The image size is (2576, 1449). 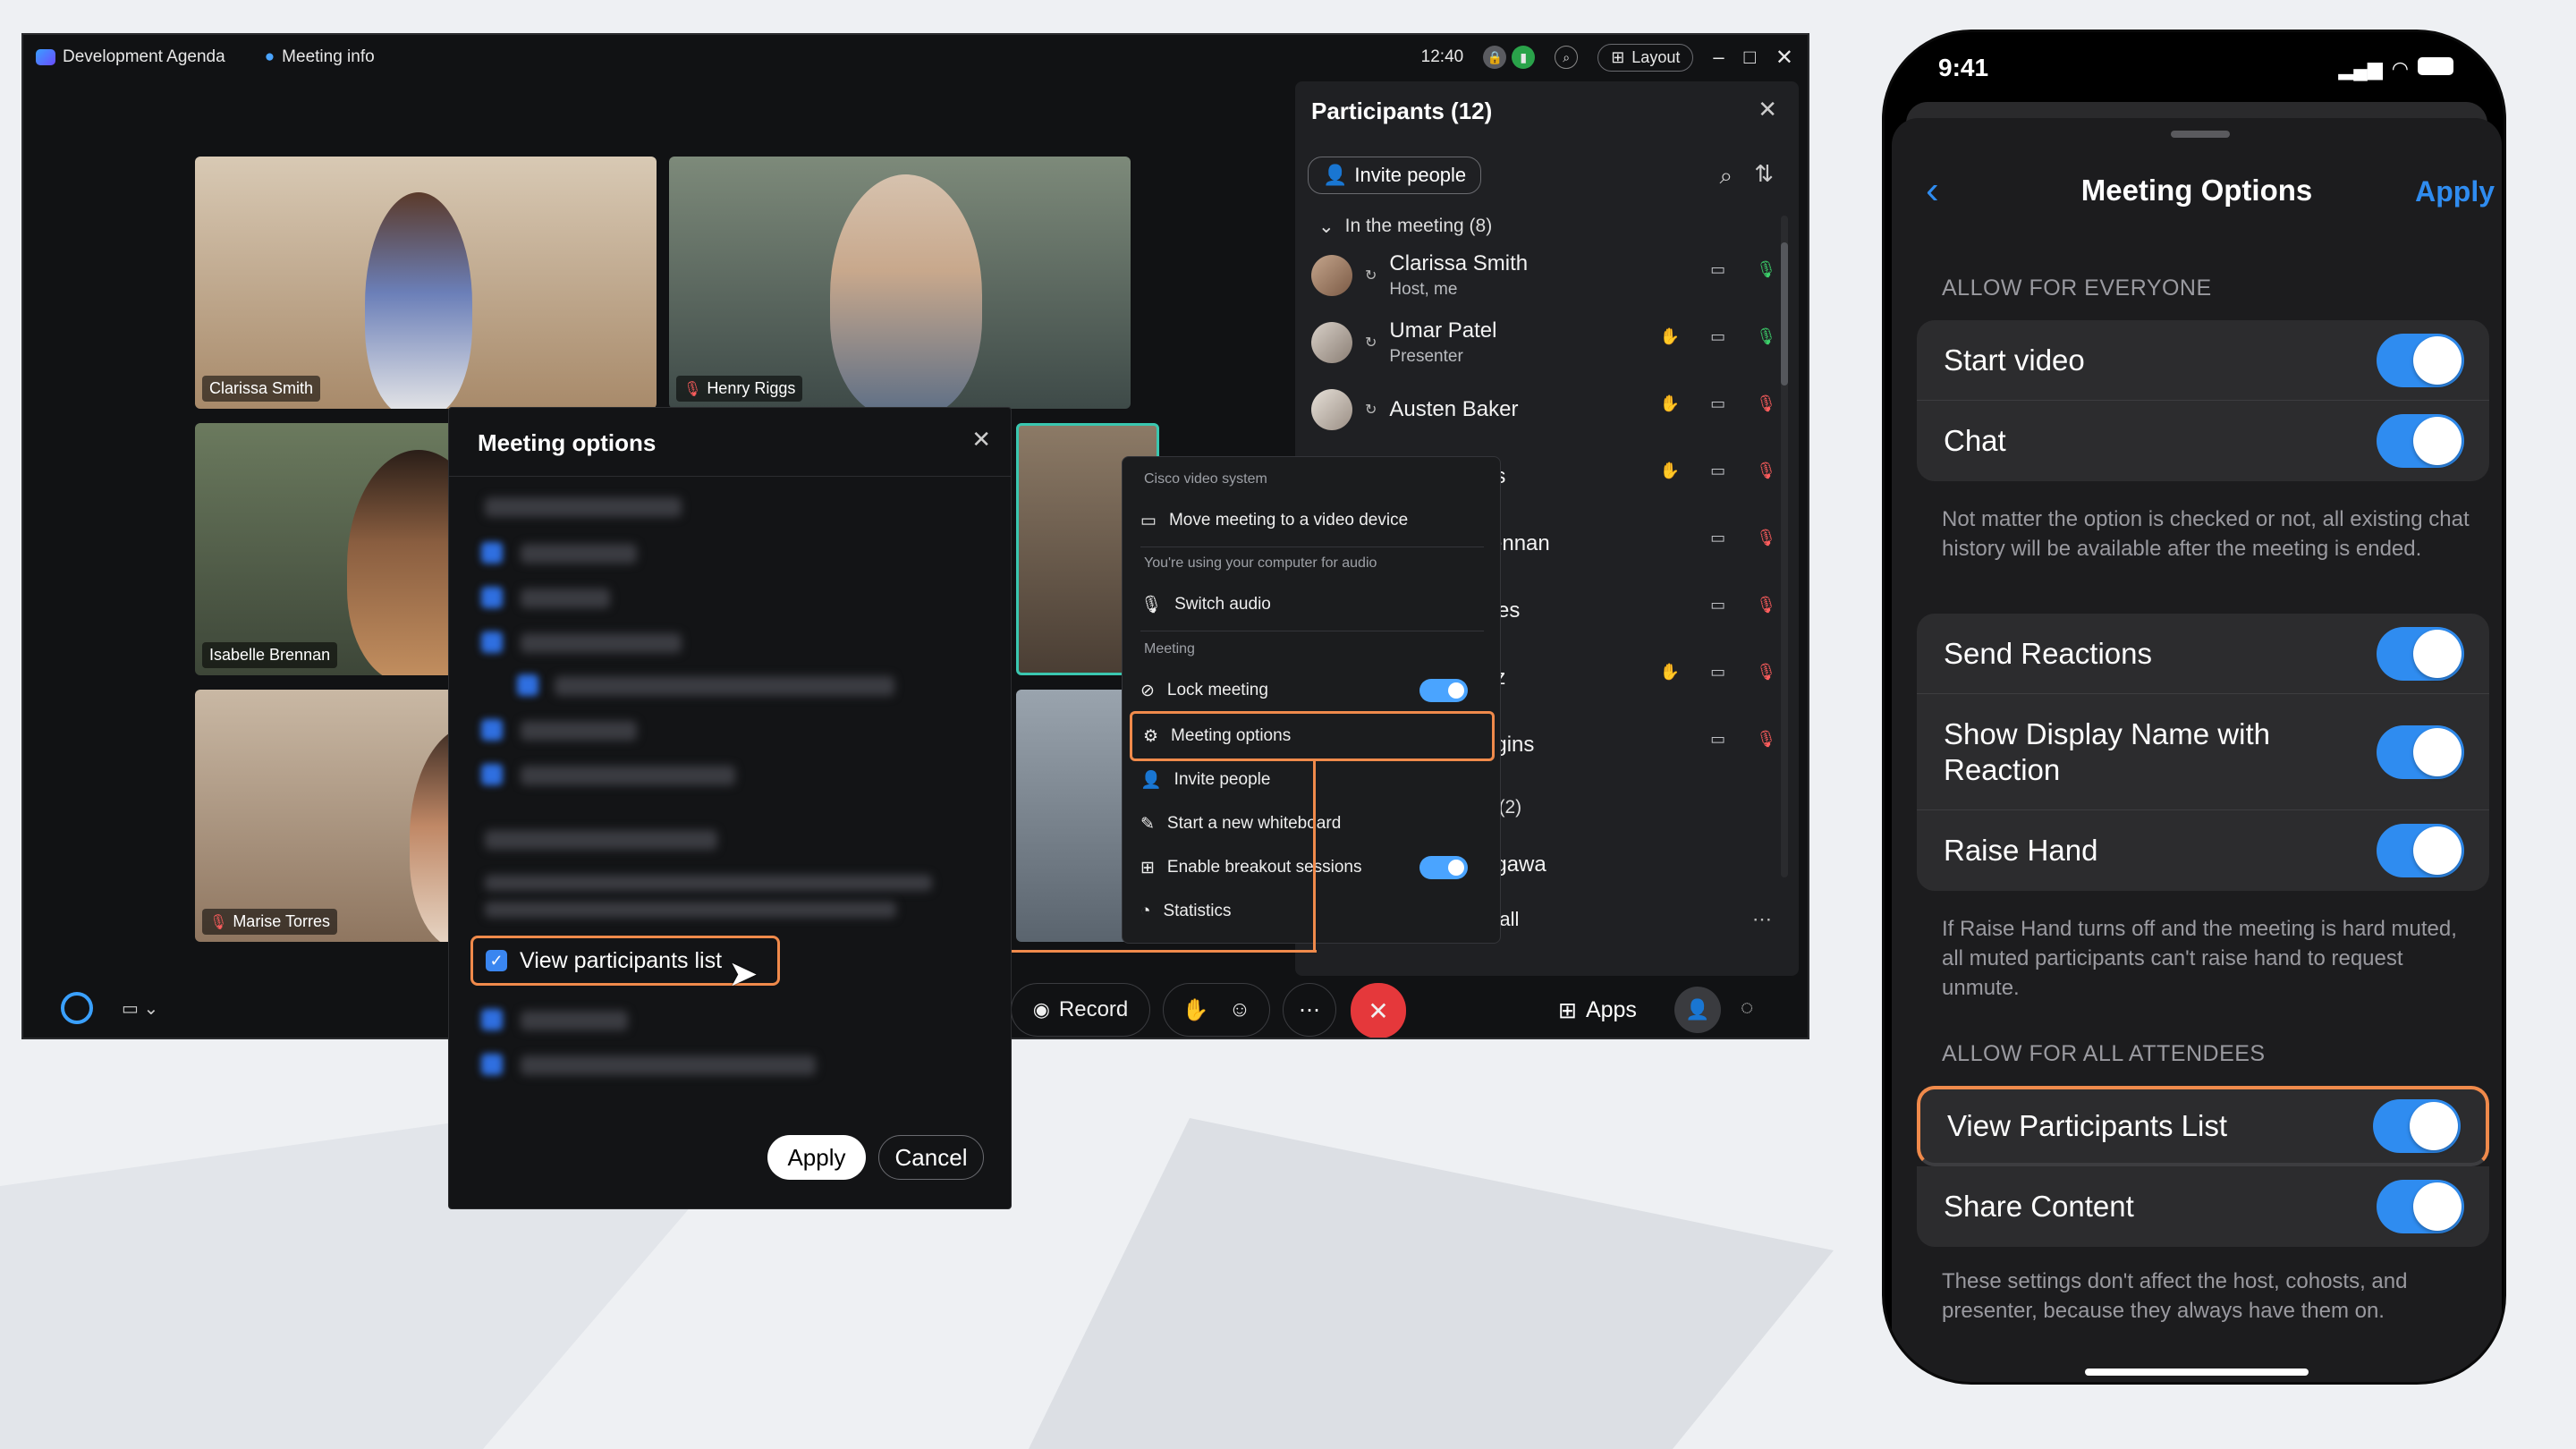 I want to click on blurred-heading, so click(x=583, y=507).